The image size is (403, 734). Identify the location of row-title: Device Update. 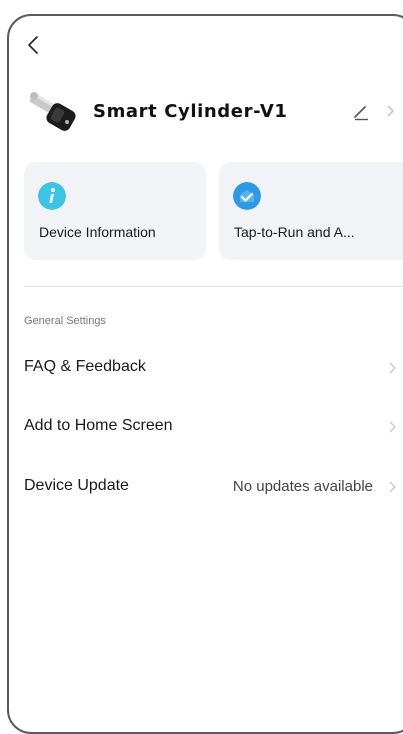
(76, 485).